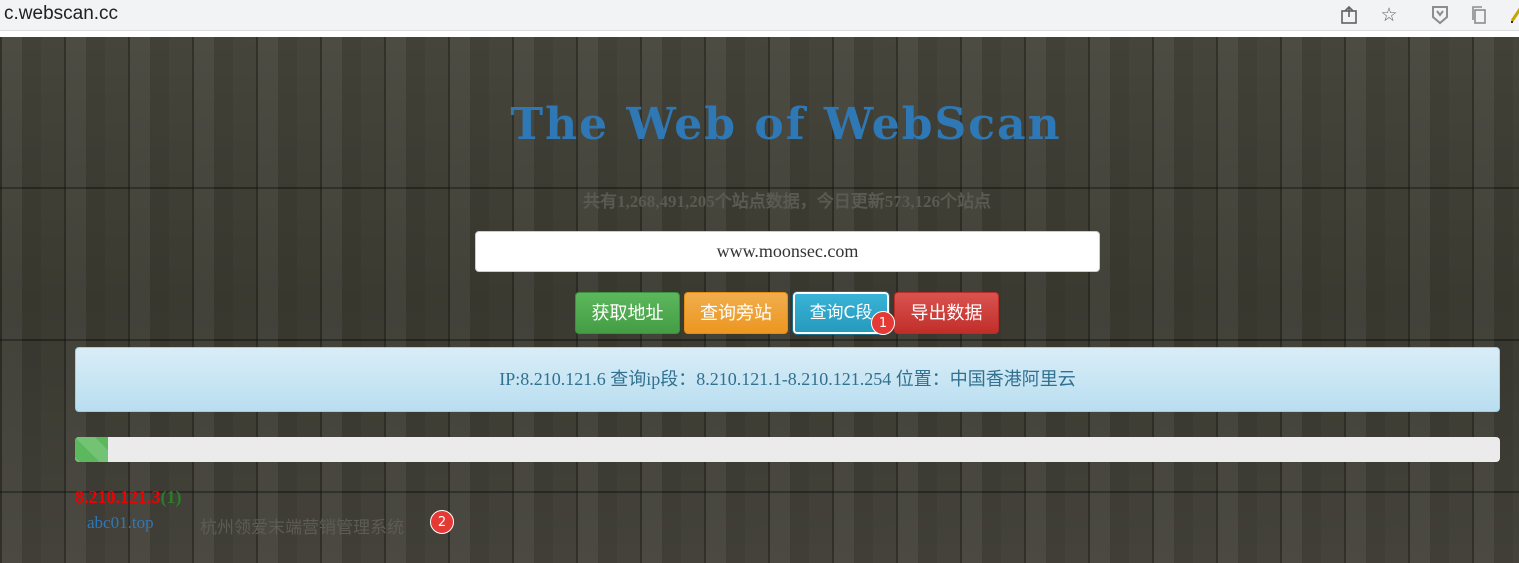 The height and width of the screenshot is (563, 1519). What do you see at coordinates (1440, 15) in the screenshot?
I see `extension-icon` at bounding box center [1440, 15].